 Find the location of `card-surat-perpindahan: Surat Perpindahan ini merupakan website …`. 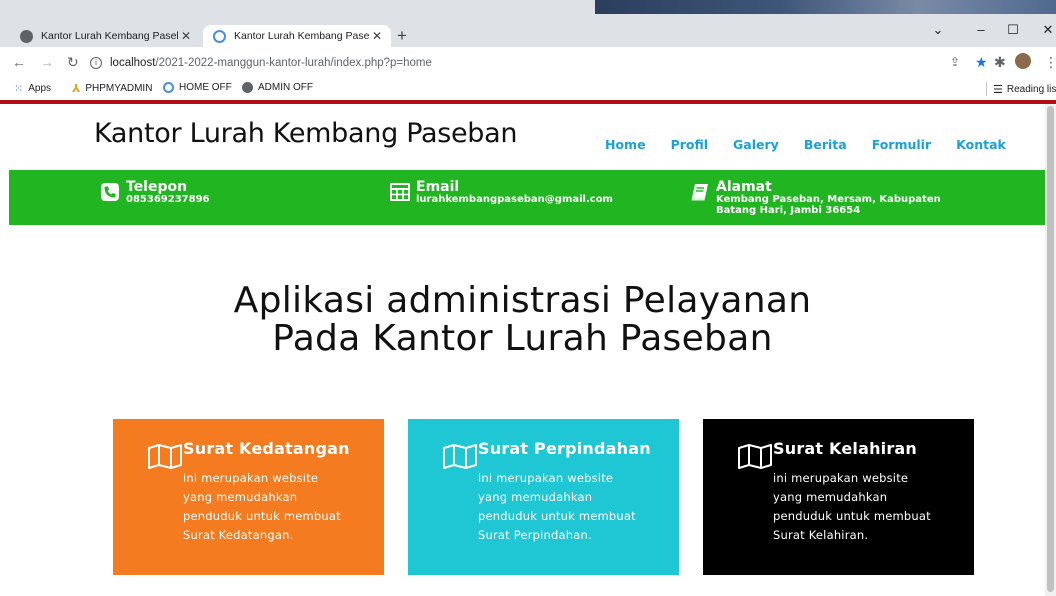

card-surat-perpindahan: Surat Perpindahan ini merupakan website … is located at coordinates (543, 497).